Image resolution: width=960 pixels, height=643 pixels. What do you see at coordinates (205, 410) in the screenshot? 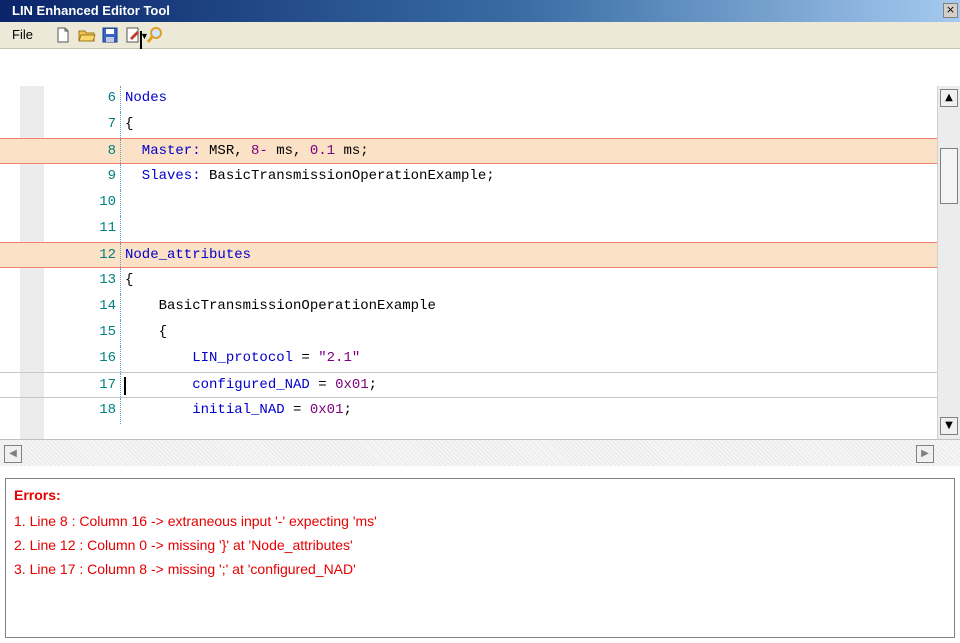
I see `code-token: initial_NAD` at bounding box center [205, 410].